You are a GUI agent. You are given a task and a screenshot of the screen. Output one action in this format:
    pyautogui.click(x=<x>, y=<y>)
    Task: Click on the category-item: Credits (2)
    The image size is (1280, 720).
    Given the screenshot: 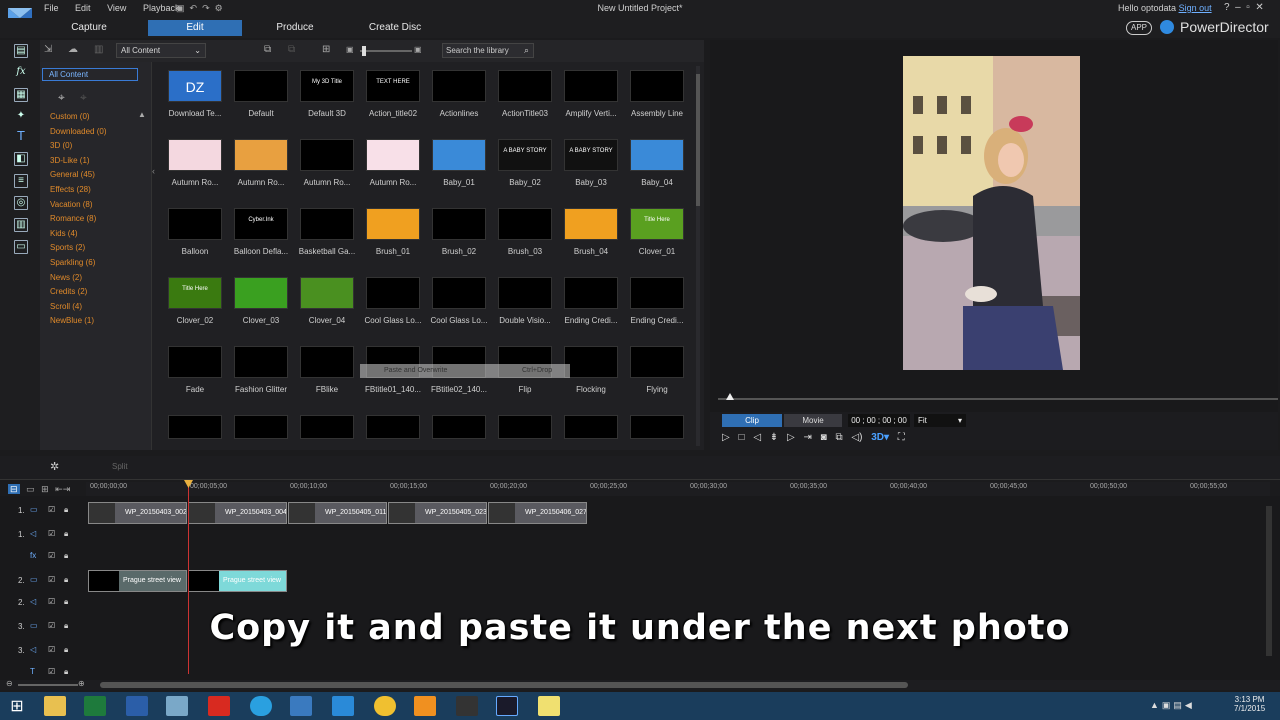 What is the action you would take?
    pyautogui.click(x=68, y=291)
    